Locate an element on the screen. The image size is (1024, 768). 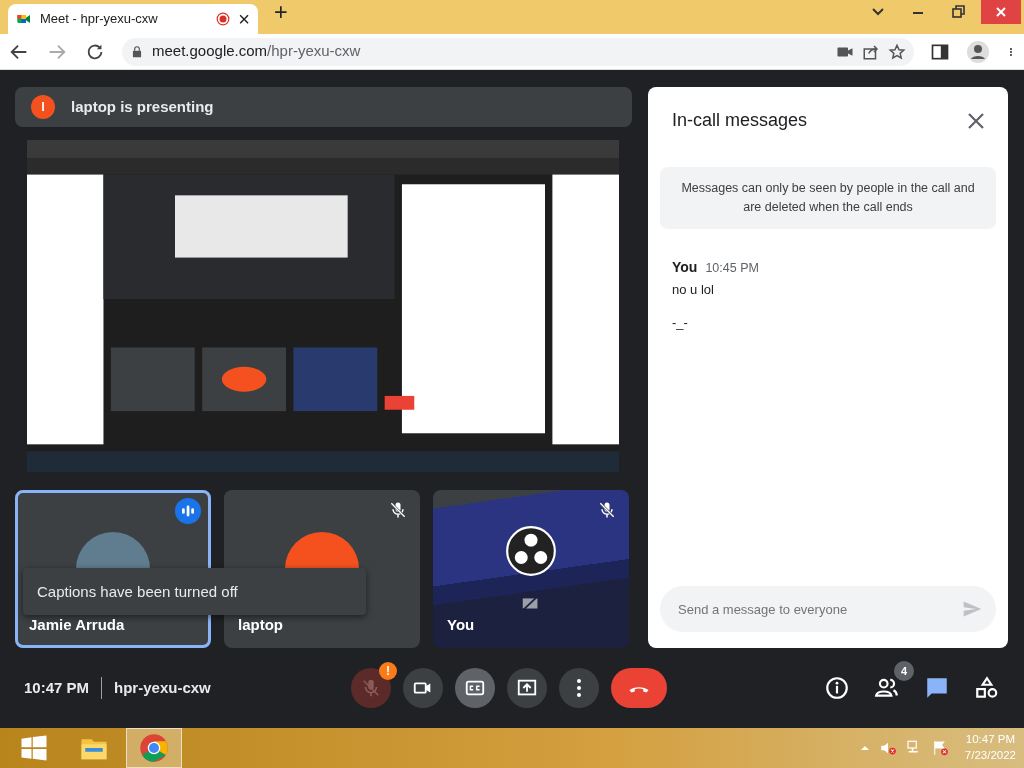
participant-name: You is located at coordinates (461, 624).